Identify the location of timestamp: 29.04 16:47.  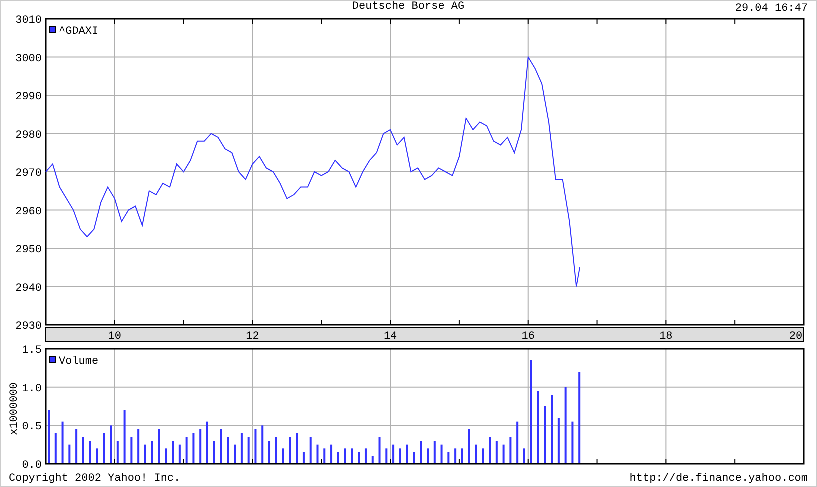
(771, 9).